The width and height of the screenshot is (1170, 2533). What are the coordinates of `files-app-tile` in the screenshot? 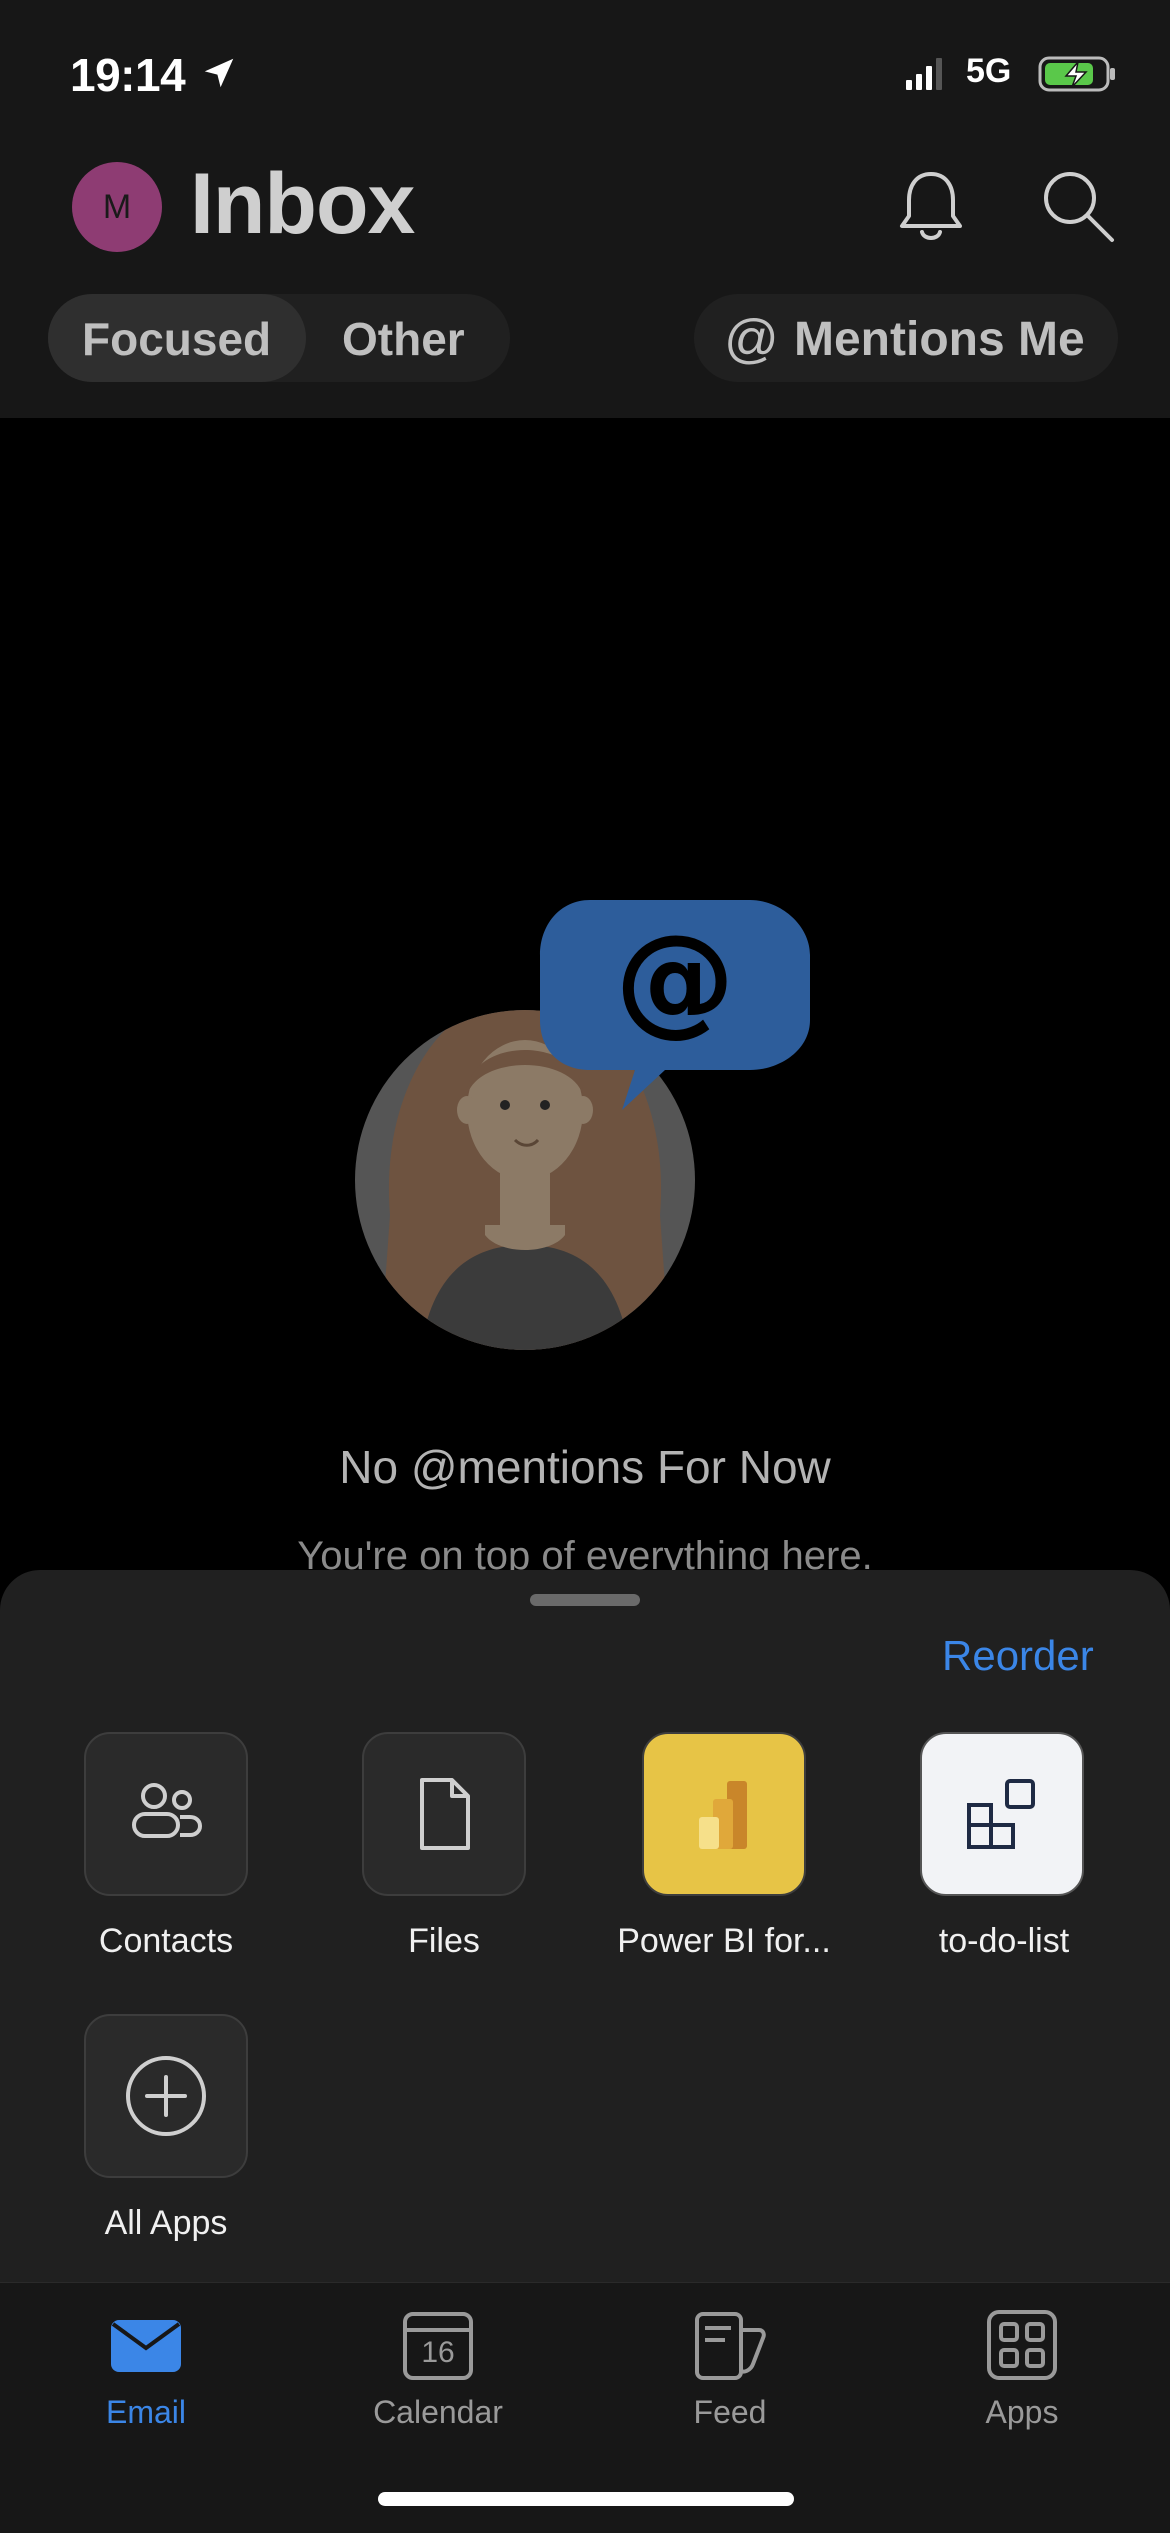 It's located at (444, 1814).